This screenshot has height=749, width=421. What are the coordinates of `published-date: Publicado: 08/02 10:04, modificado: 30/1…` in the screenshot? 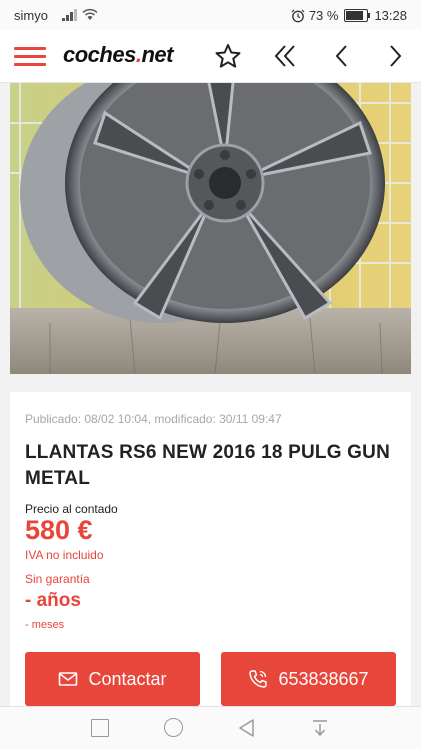 It's located at (153, 419).